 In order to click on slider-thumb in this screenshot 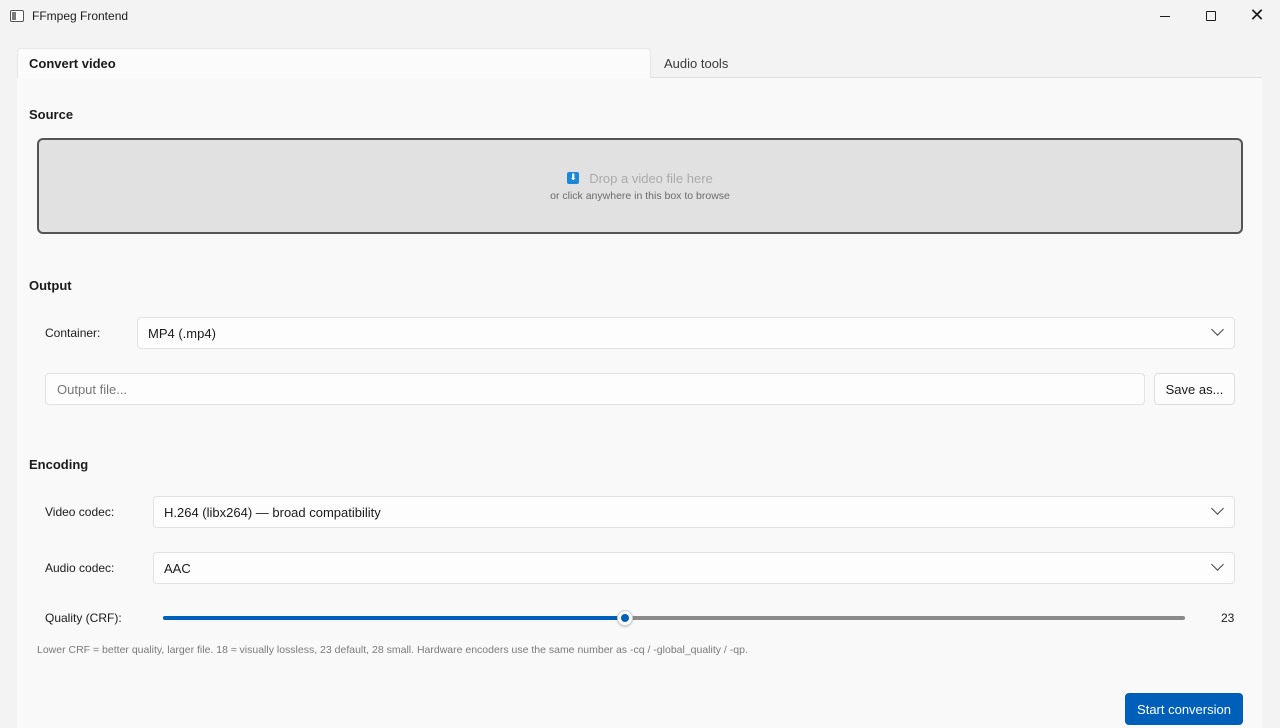, I will do `click(624, 618)`.